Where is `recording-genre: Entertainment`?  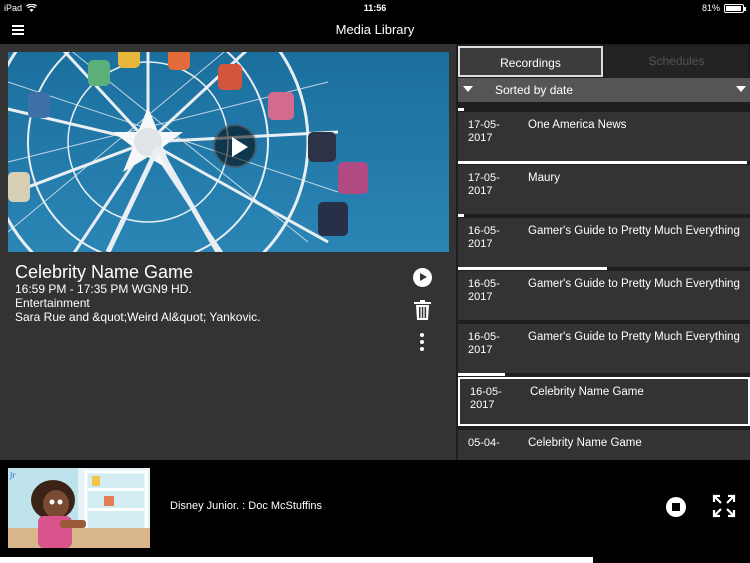 recording-genre: Entertainment is located at coordinates (52, 303).